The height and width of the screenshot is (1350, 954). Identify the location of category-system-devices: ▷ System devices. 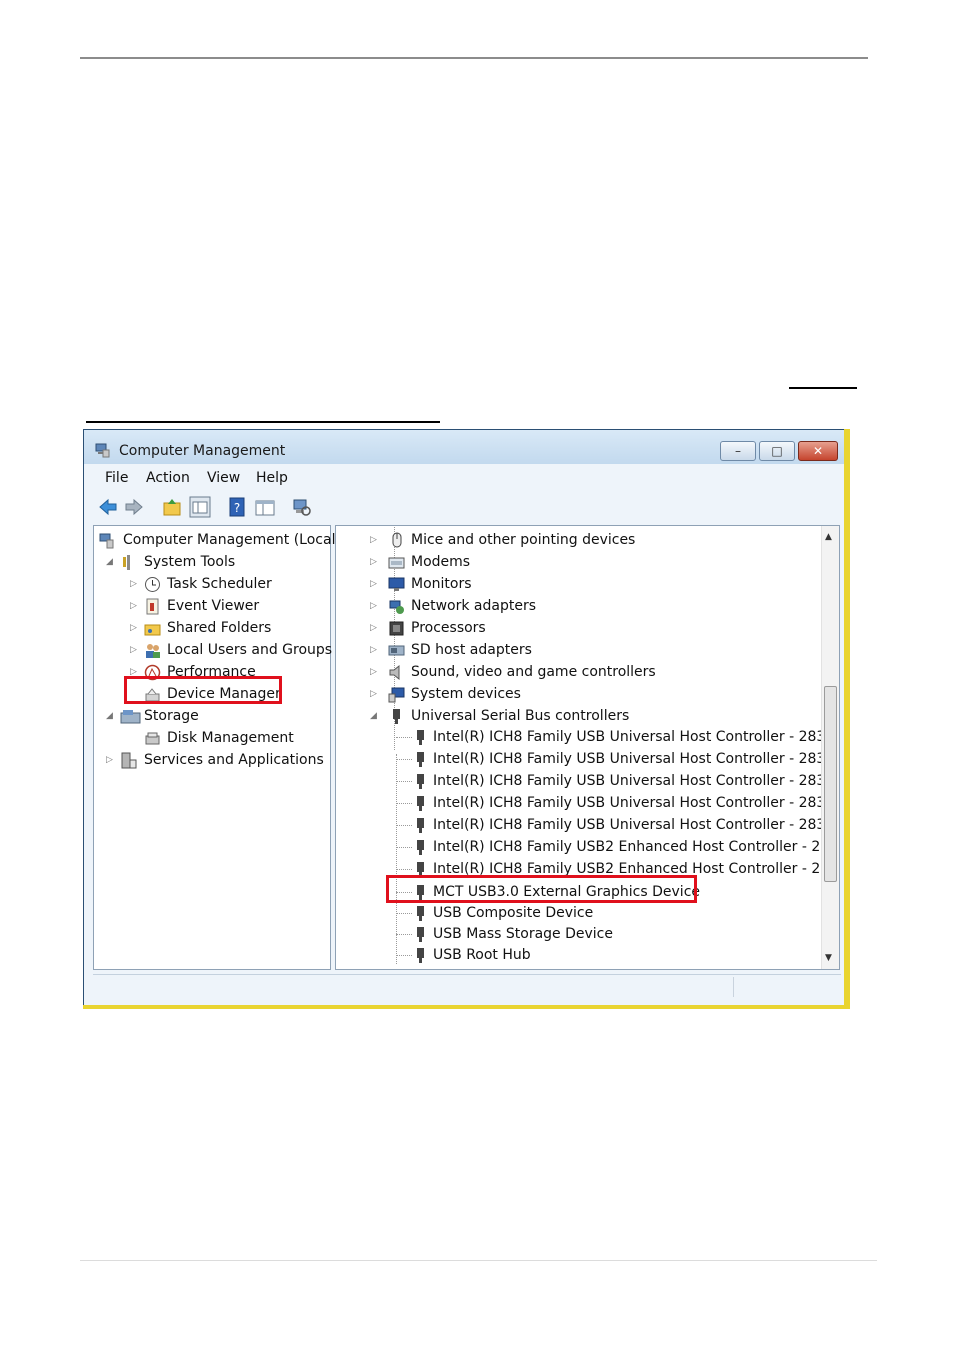
(590, 694).